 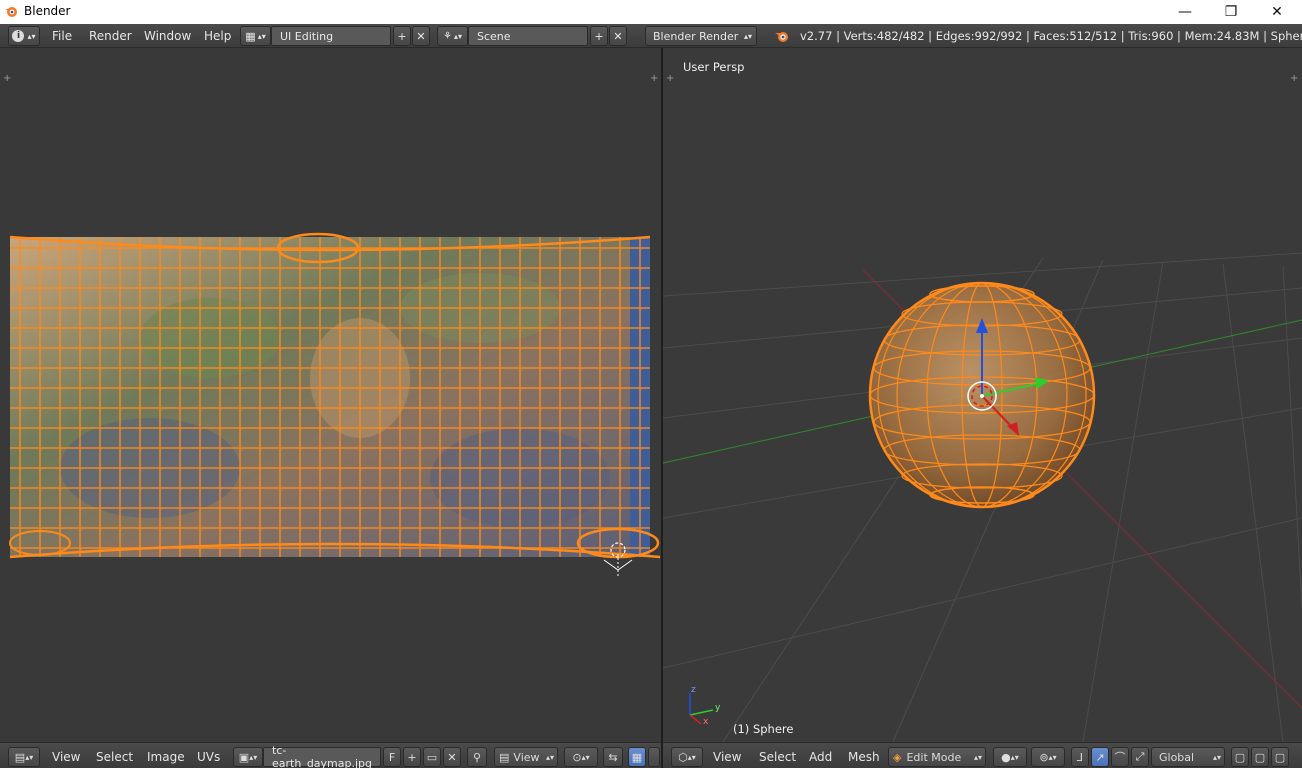 I want to click on menu-window: Window, so click(x=167, y=36).